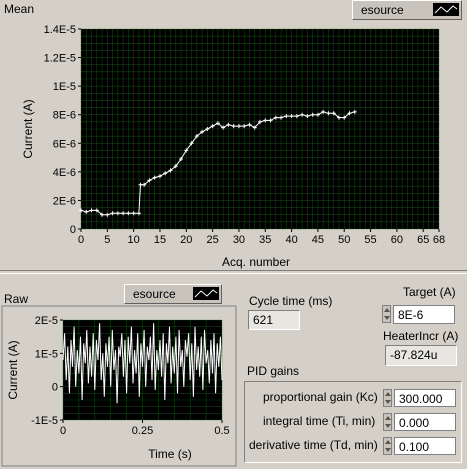 Image resolution: width=467 pixels, height=469 pixels. Describe the element at coordinates (160, 240) in the screenshot. I see `mean-x-tick-label: 15` at that location.